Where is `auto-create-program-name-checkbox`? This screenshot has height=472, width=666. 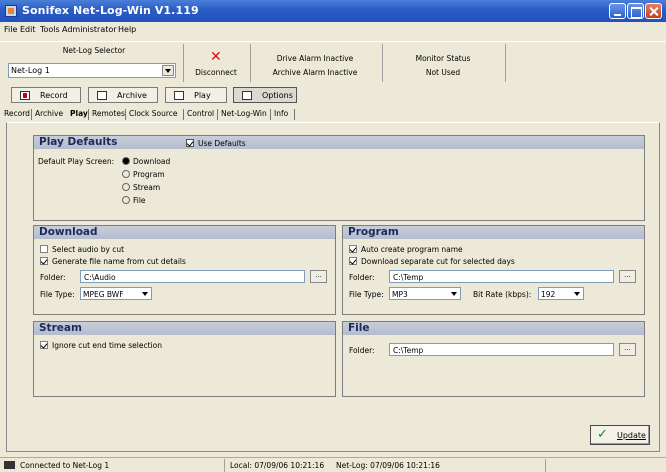
auto-create-program-name-checkbox is located at coordinates (353, 249).